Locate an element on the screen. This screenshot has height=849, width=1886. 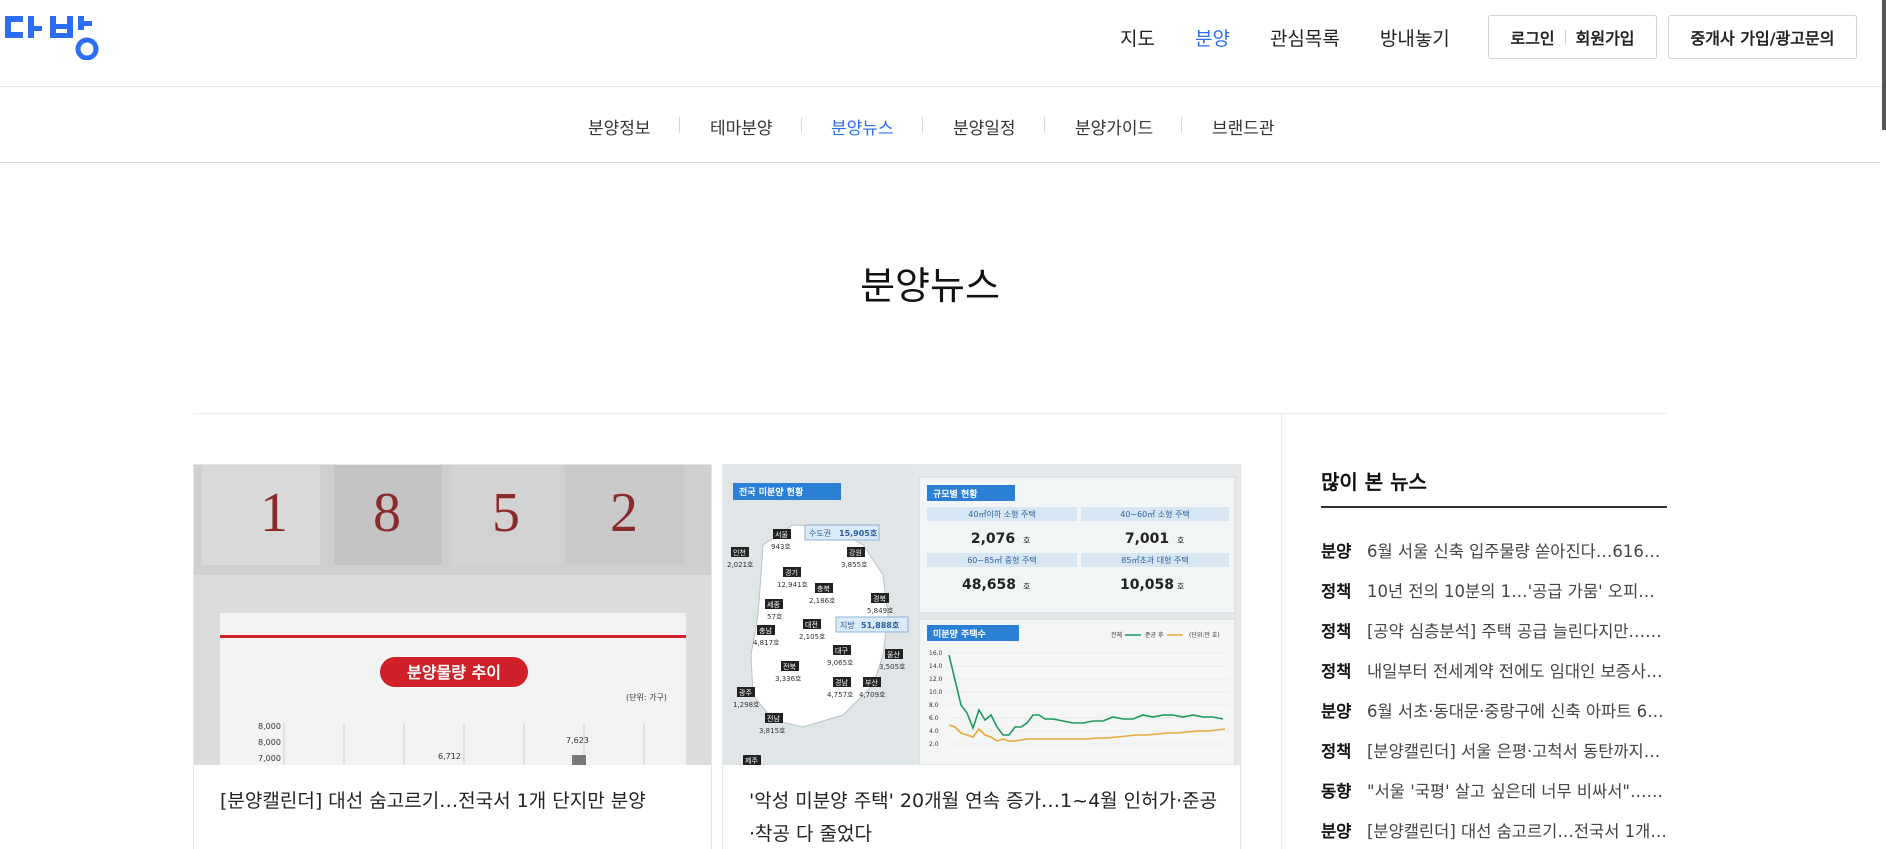
subnav-presale-news: 분양뉴스 is located at coordinates (862, 126).